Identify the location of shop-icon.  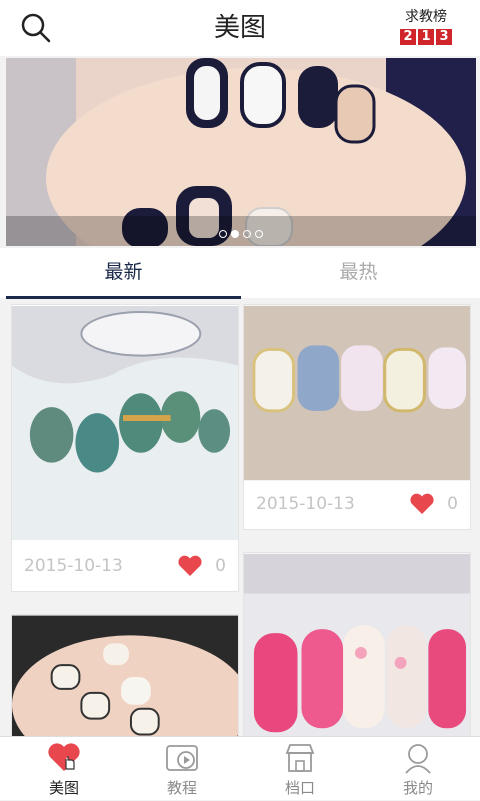
(300, 758).